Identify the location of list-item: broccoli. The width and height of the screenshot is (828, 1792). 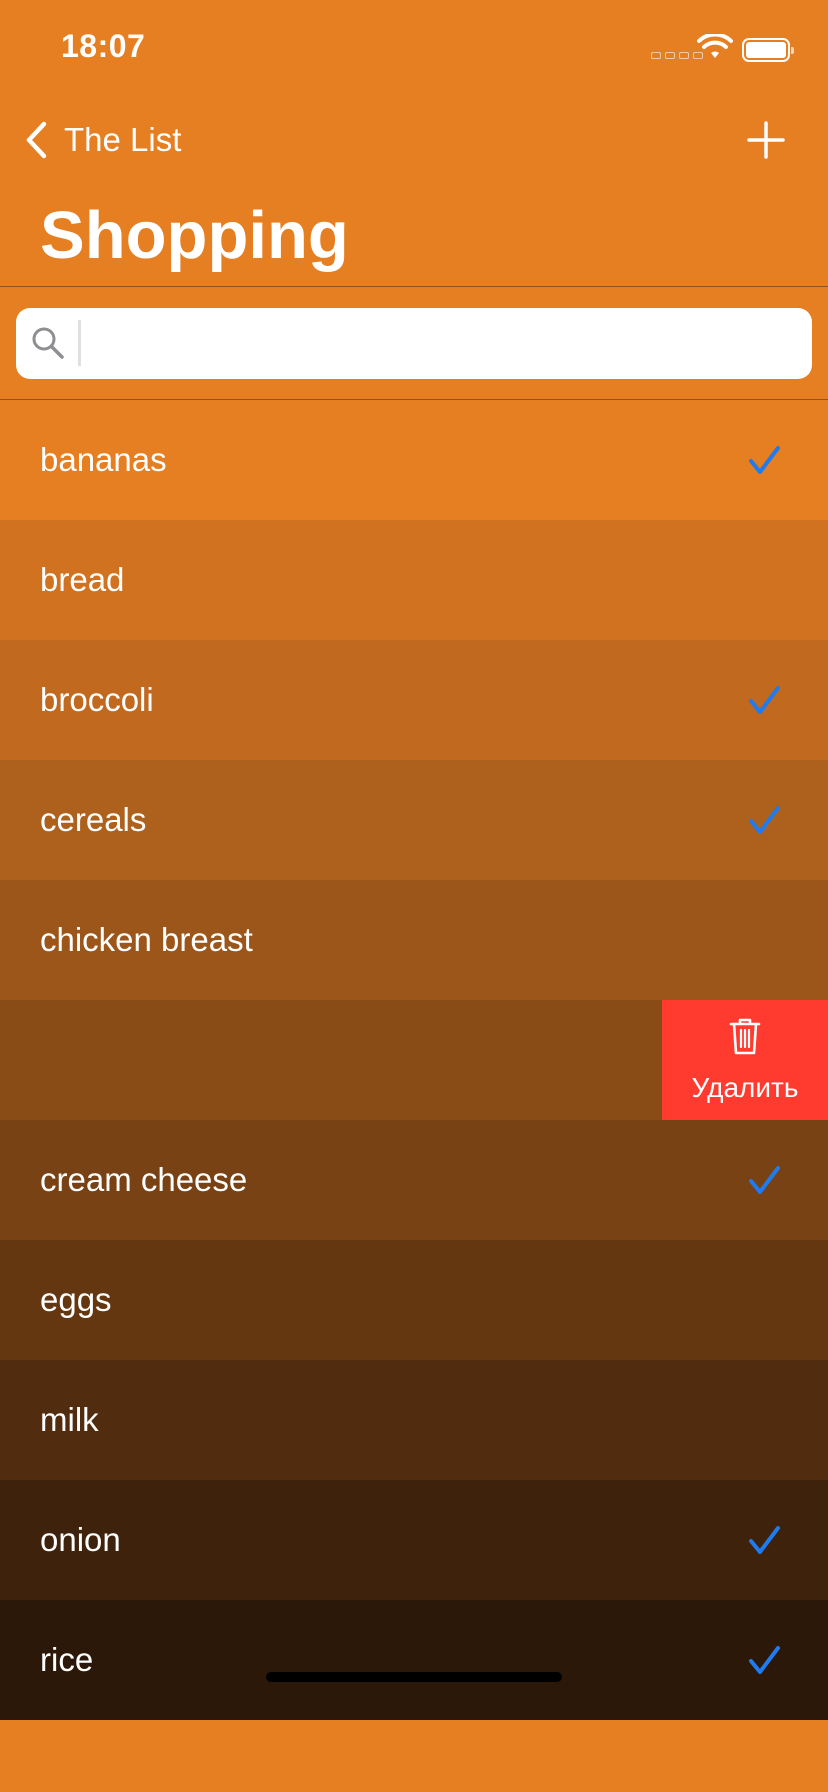
(414, 700).